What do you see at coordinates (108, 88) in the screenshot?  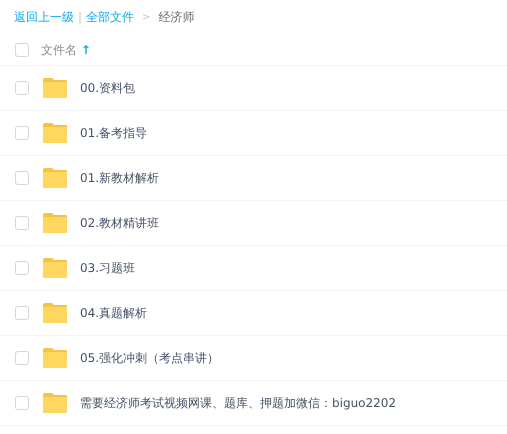 I see `file-name: 00.资料包` at bounding box center [108, 88].